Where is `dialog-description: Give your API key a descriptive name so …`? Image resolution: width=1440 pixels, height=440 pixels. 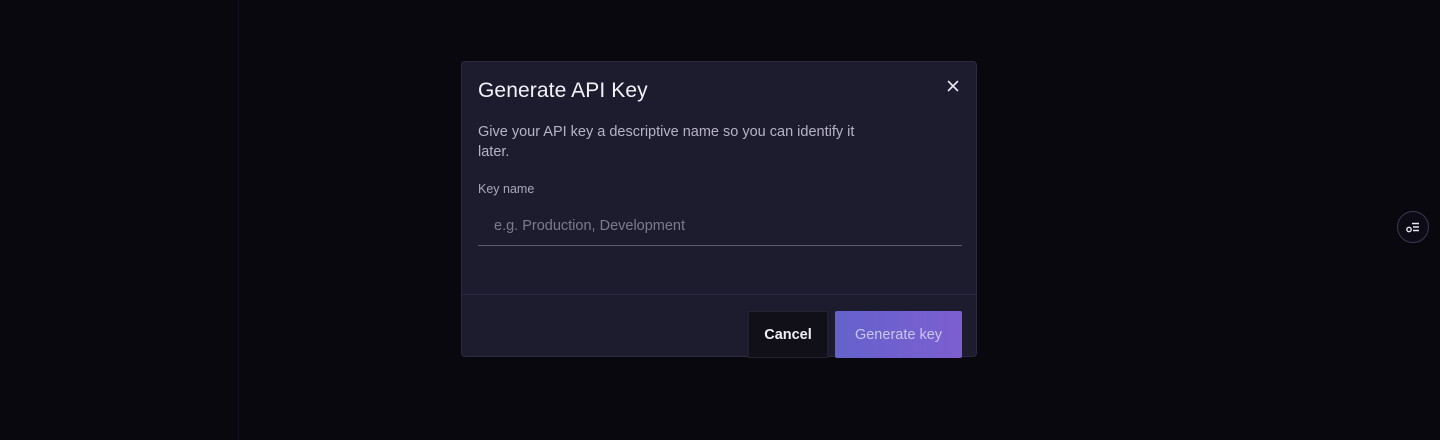
dialog-description: Give your API key a descriptive name so … is located at coordinates (666, 142).